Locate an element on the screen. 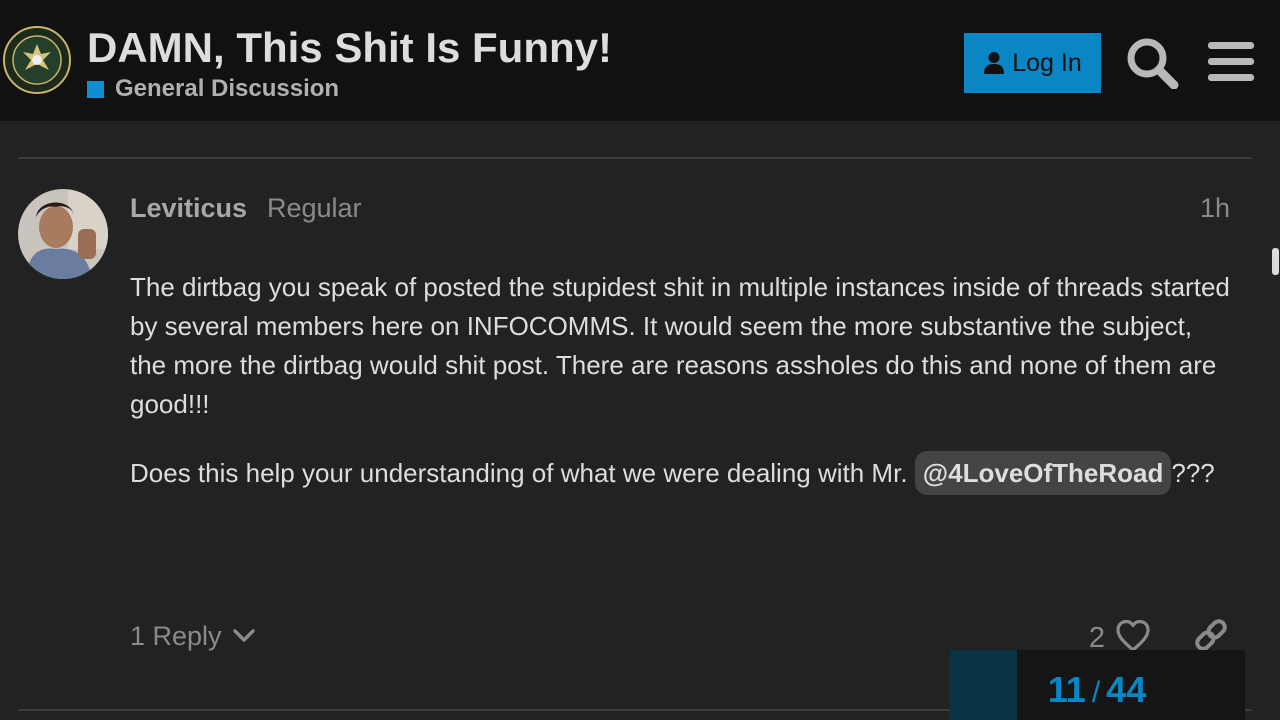 The image size is (1280, 720). topic-title: DAMN, This Shit Is Funny! is located at coordinates (349, 48).